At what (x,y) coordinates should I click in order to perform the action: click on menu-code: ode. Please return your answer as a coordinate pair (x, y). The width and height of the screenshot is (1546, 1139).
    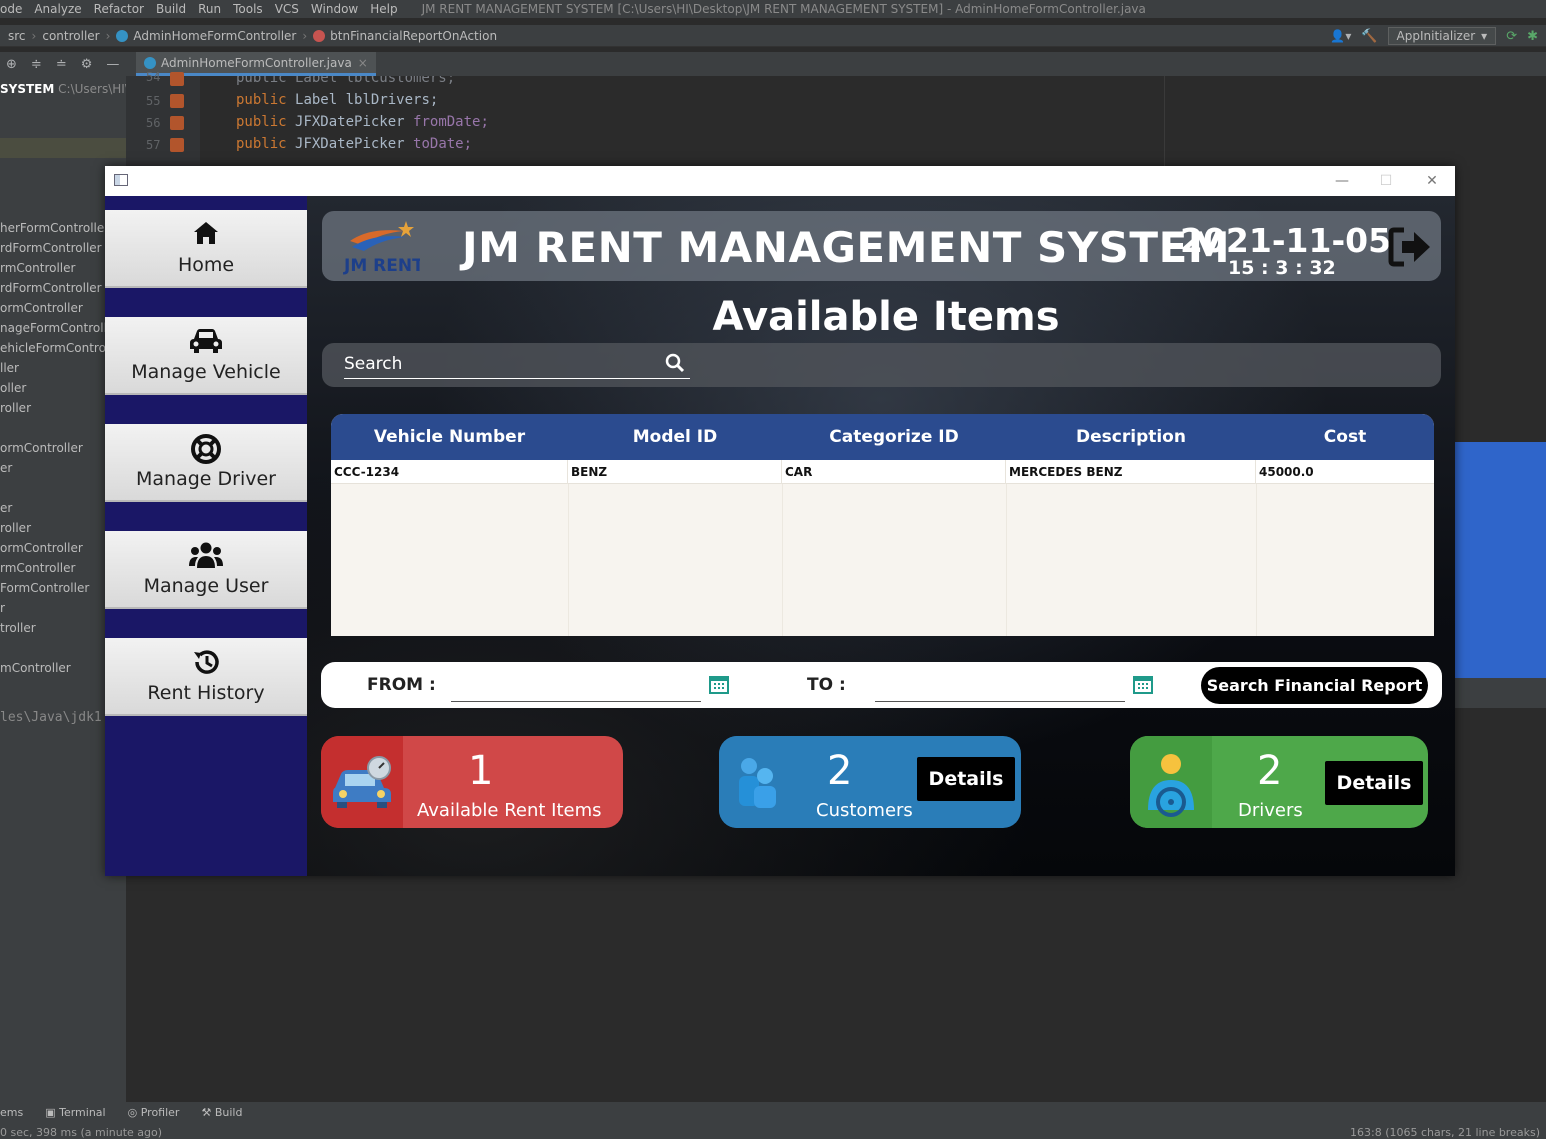
    Looking at the image, I should click on (14, 9).